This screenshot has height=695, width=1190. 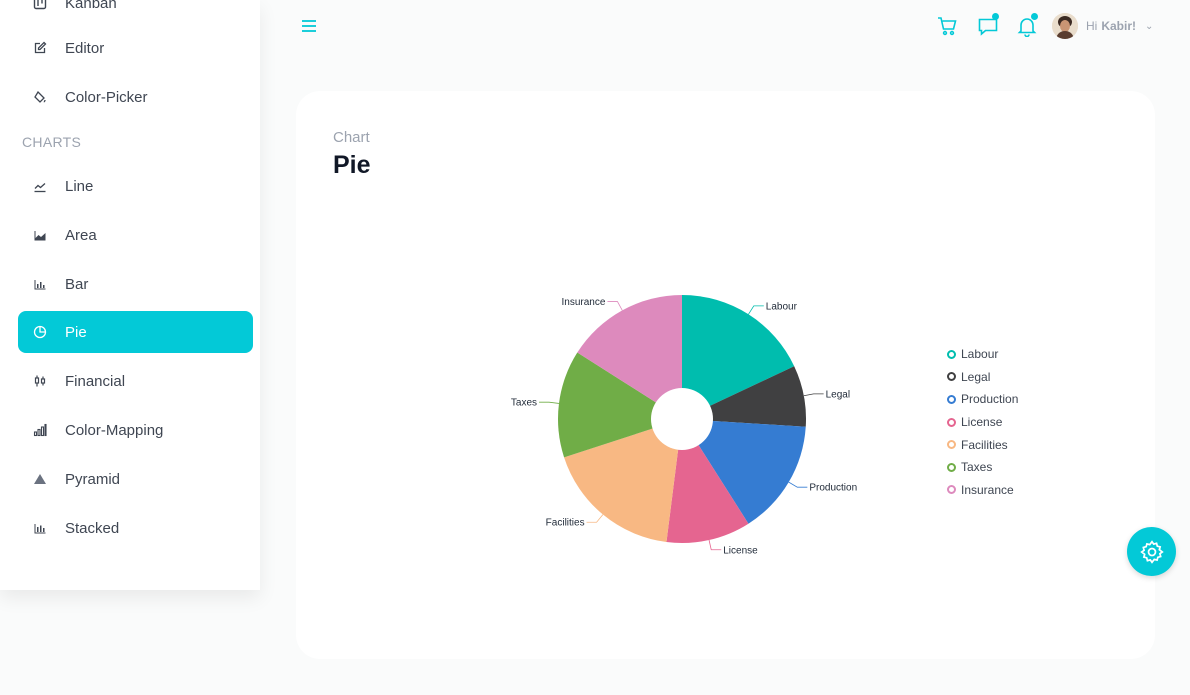 I want to click on legend-label: Production, so click(x=990, y=399).